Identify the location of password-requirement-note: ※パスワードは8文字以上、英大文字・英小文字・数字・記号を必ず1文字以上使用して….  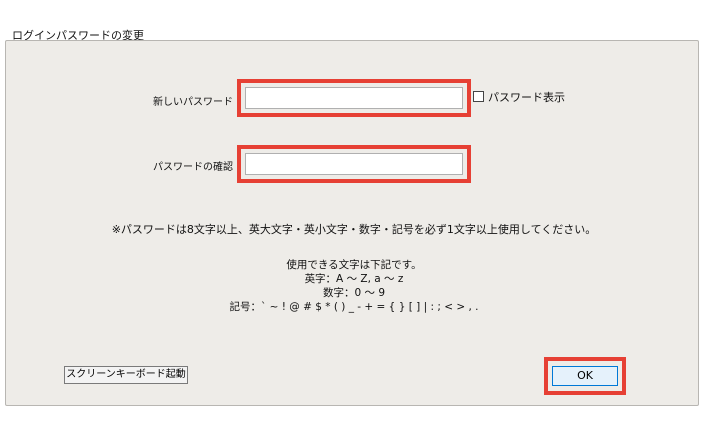
(354, 229).